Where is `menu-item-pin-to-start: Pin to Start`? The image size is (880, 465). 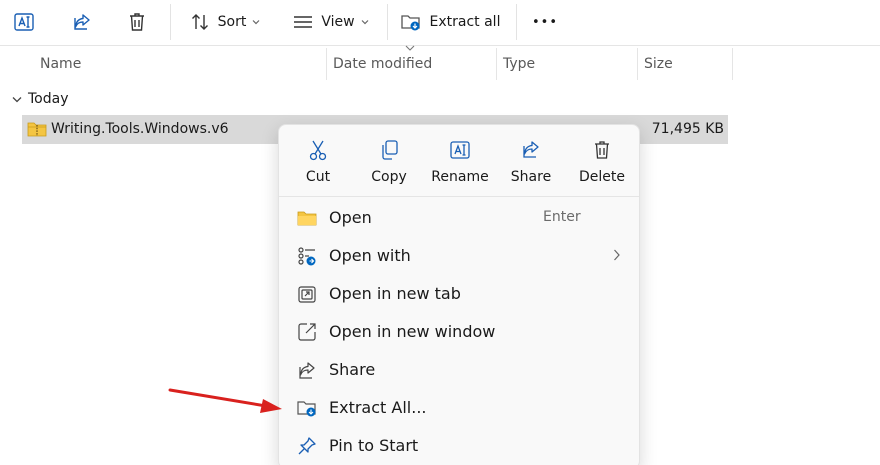
menu-item-pin-to-start: Pin to Start is located at coordinates (460, 446).